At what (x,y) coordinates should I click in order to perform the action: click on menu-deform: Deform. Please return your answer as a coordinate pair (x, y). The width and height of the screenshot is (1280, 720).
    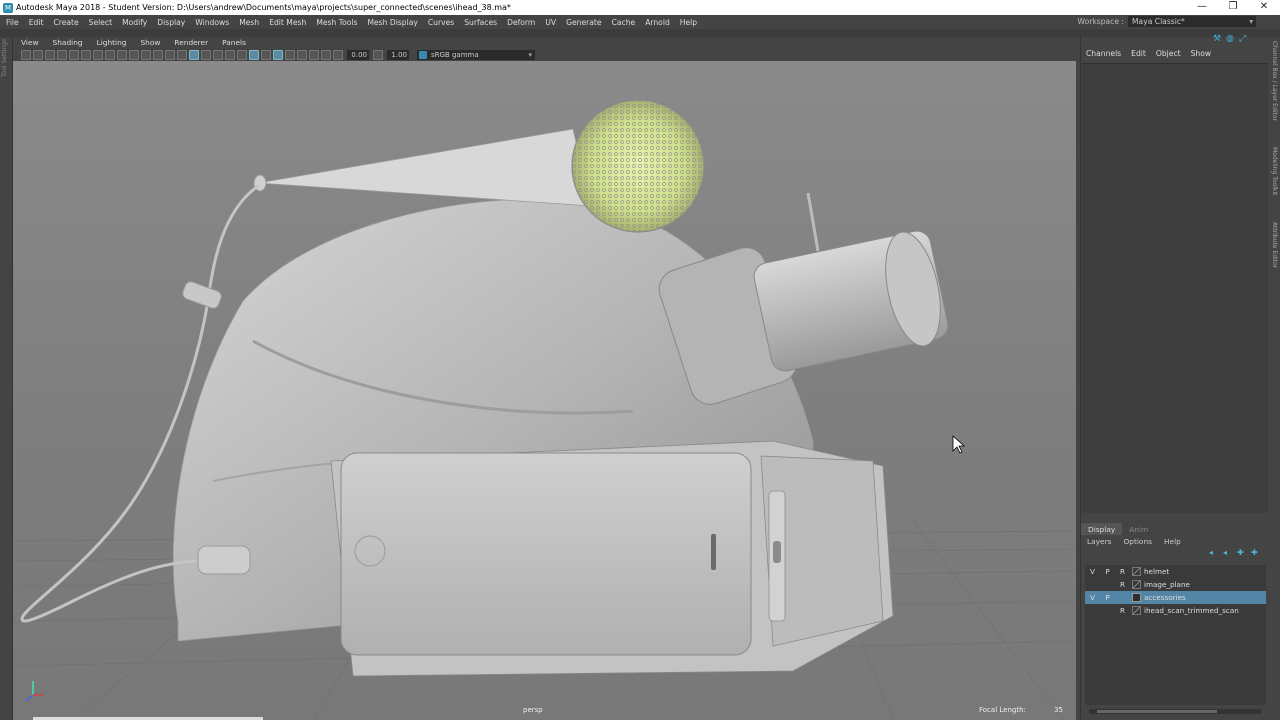
    Looking at the image, I should click on (520, 22).